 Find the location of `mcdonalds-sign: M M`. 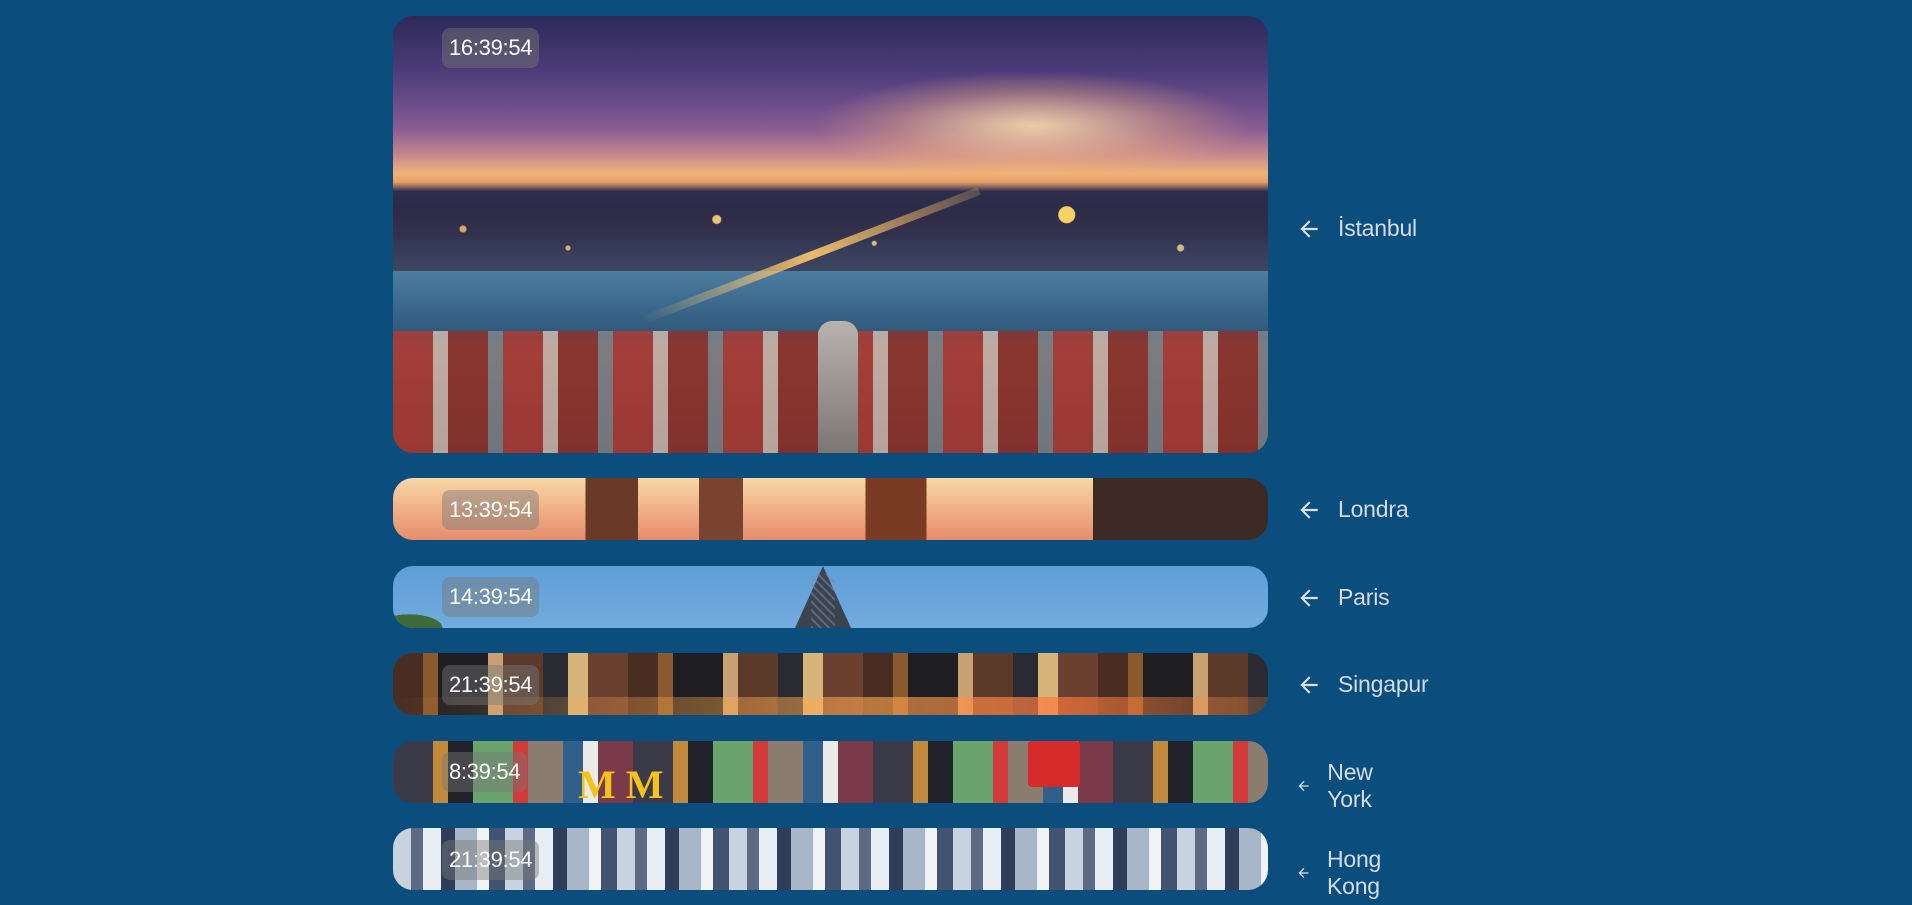

mcdonalds-sign: M M is located at coordinates (621, 783).